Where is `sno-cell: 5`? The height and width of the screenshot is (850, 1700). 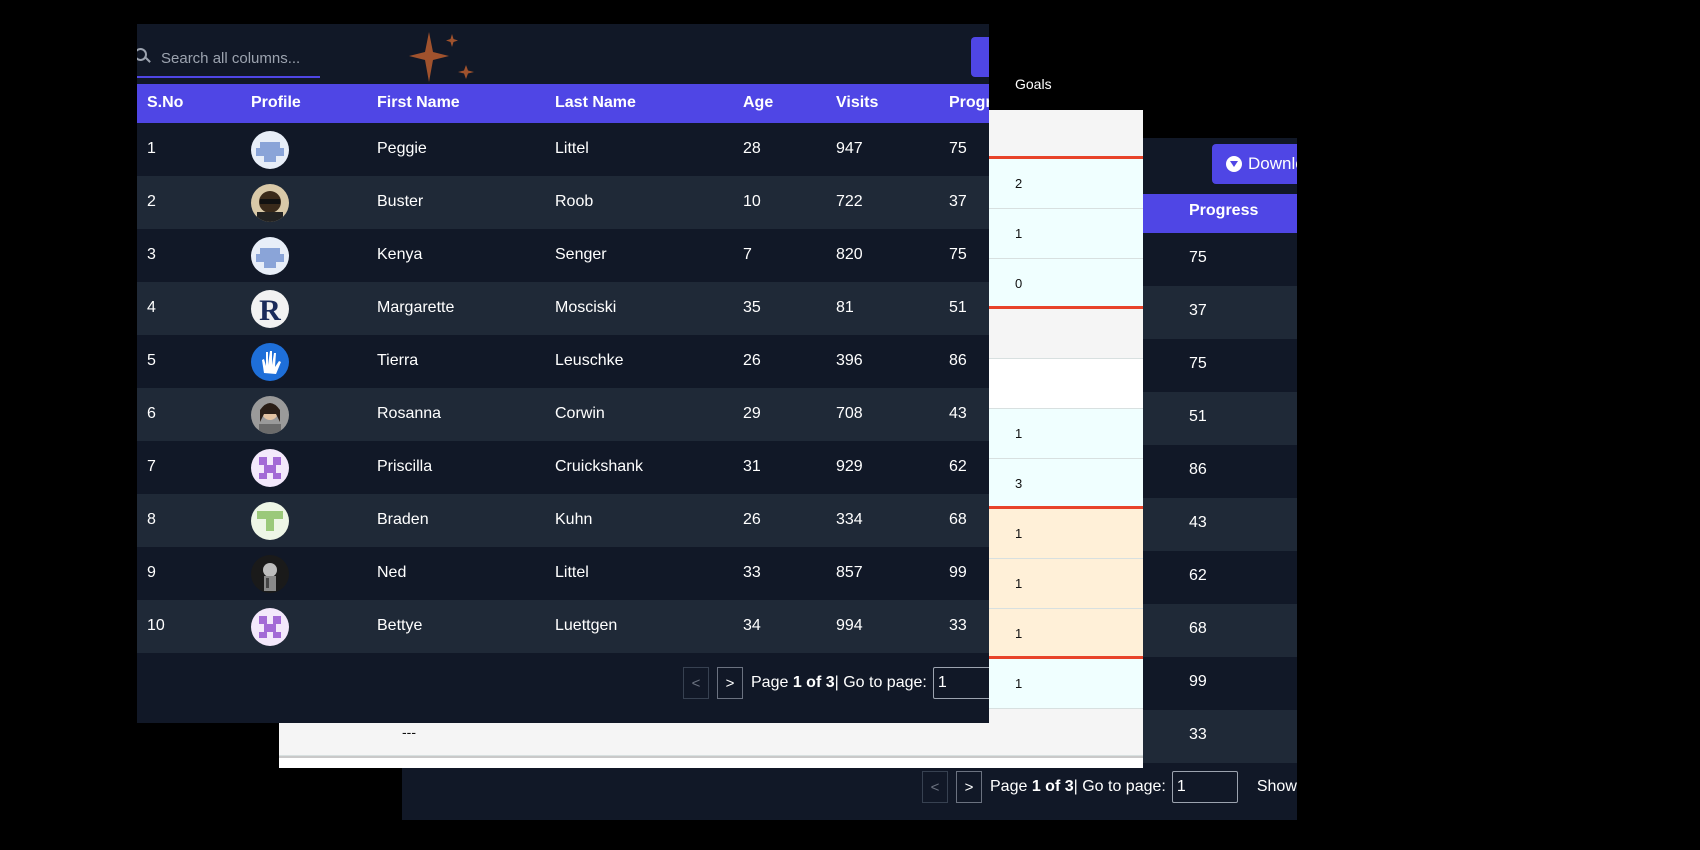
sno-cell: 5 is located at coordinates (151, 360).